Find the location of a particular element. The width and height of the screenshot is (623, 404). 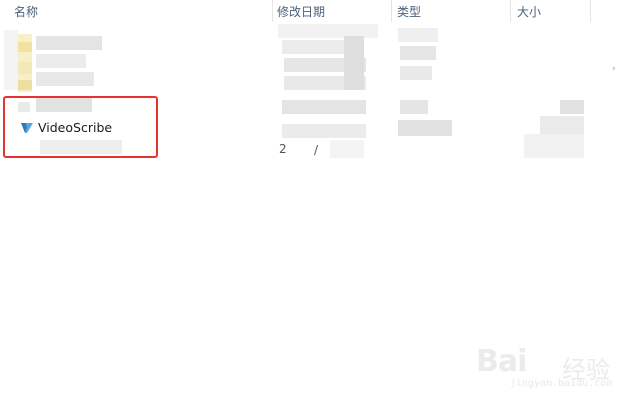

column-header-type: 类型 is located at coordinates (409, 11).